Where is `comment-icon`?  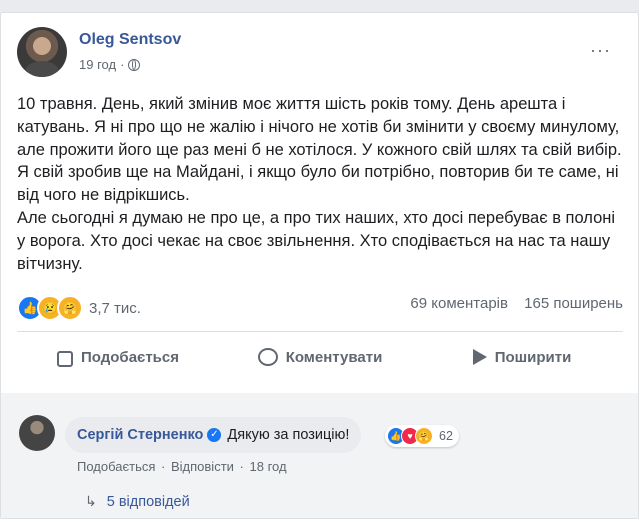
comment-icon is located at coordinates (267, 357).